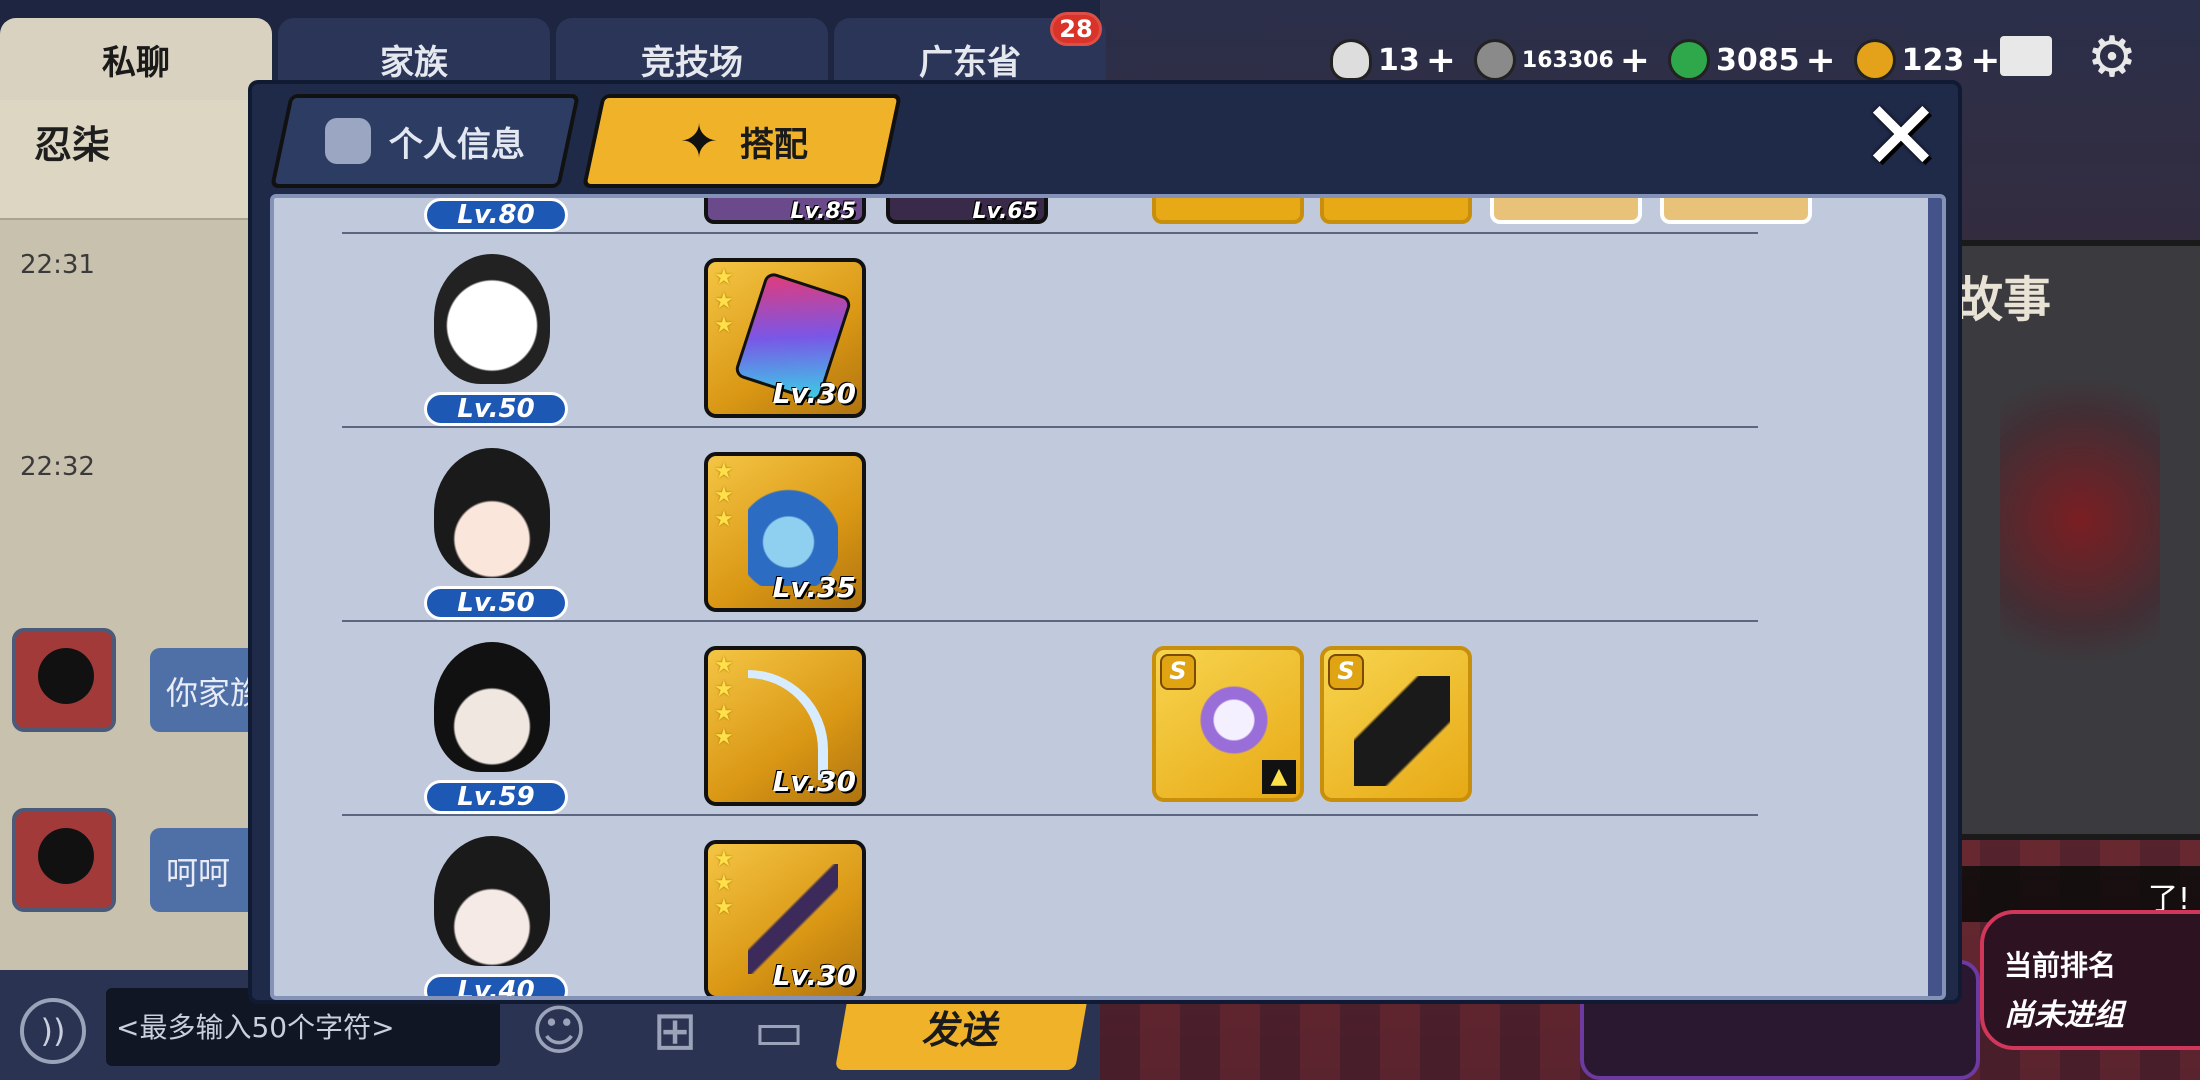 The width and height of the screenshot is (2200, 1080). I want to click on gold-icon, so click(1874, 60).